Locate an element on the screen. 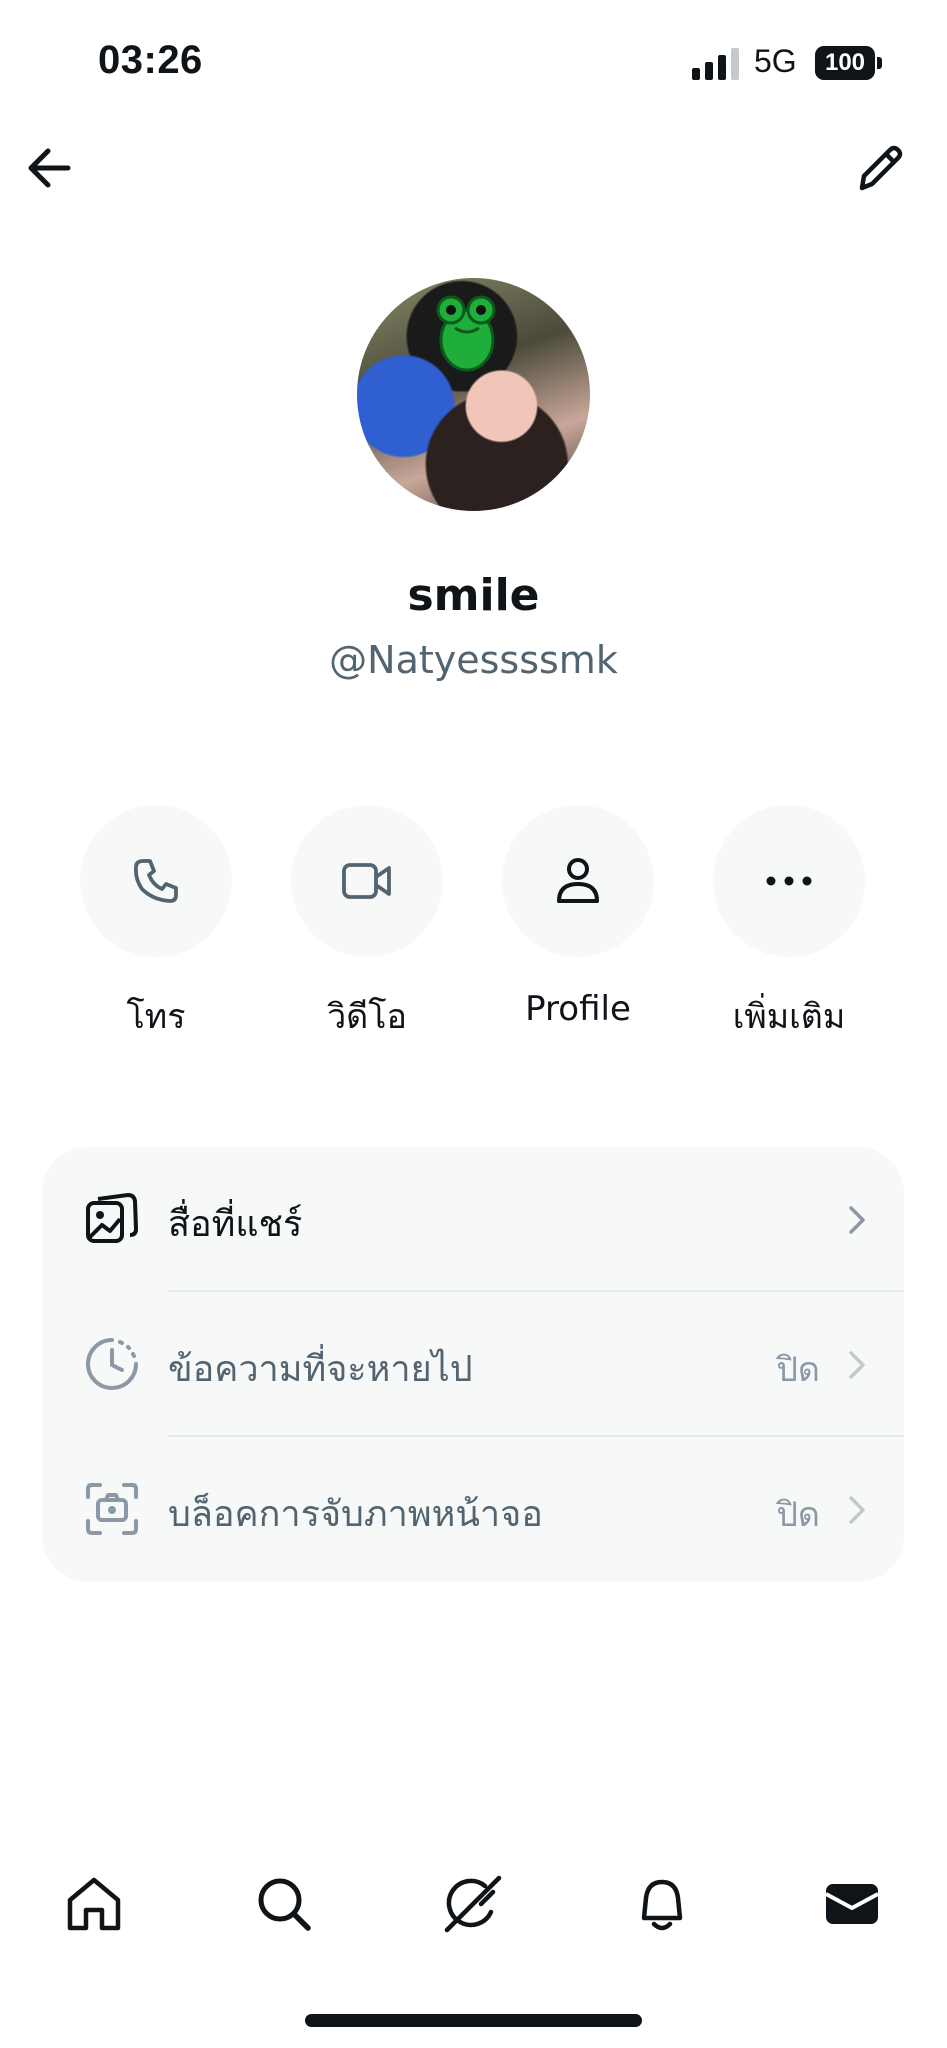 This screenshot has width=947, height=2048. profile-button: Profile is located at coordinates (578, 917).